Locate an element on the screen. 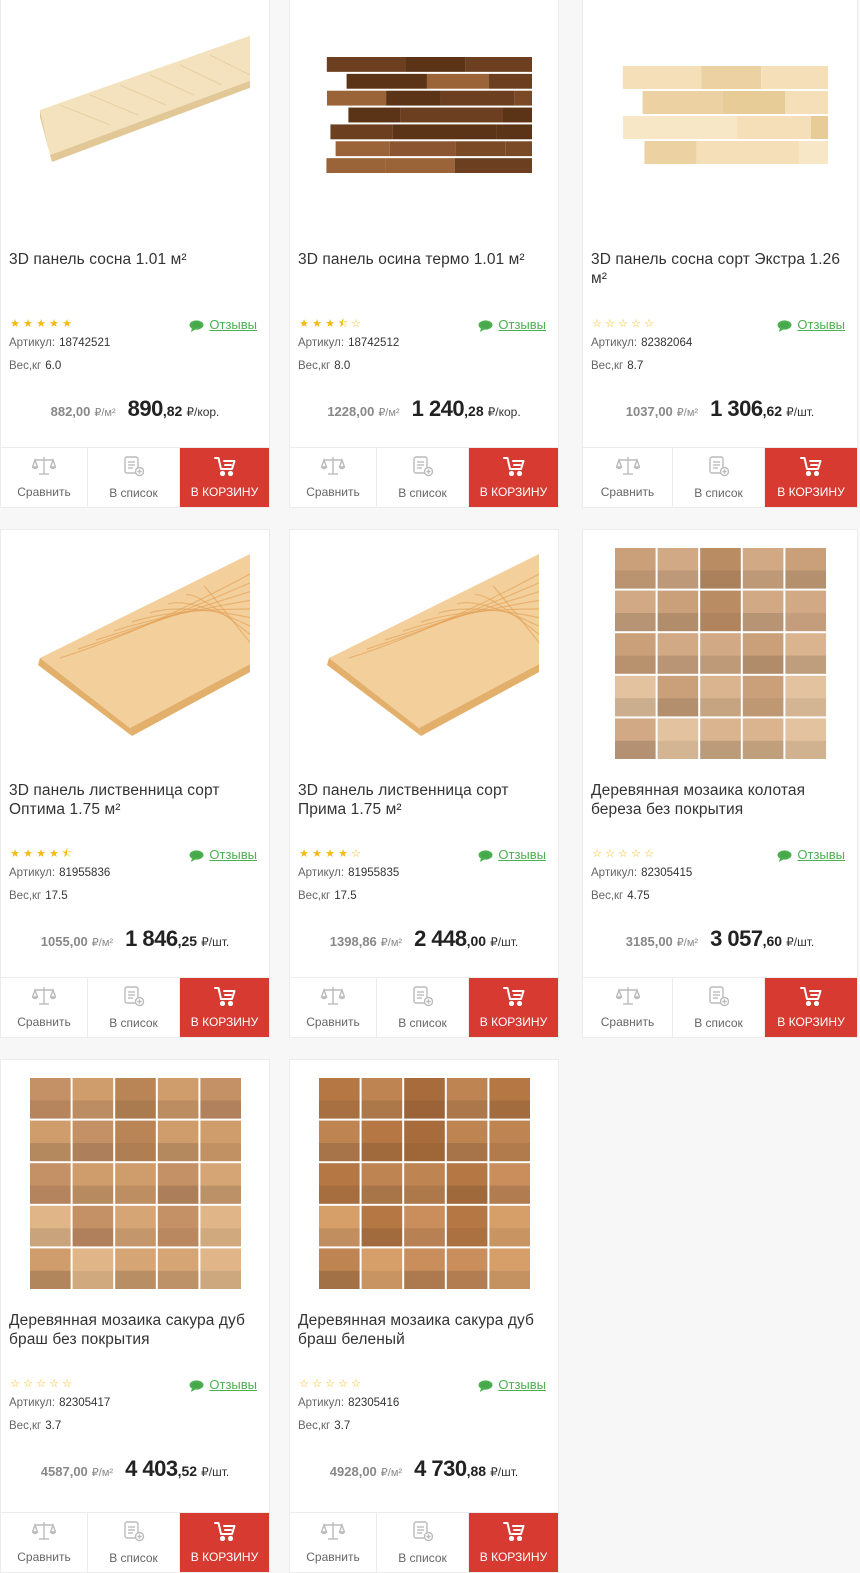 The image size is (860, 1573). list-label: В список is located at coordinates (422, 1023).